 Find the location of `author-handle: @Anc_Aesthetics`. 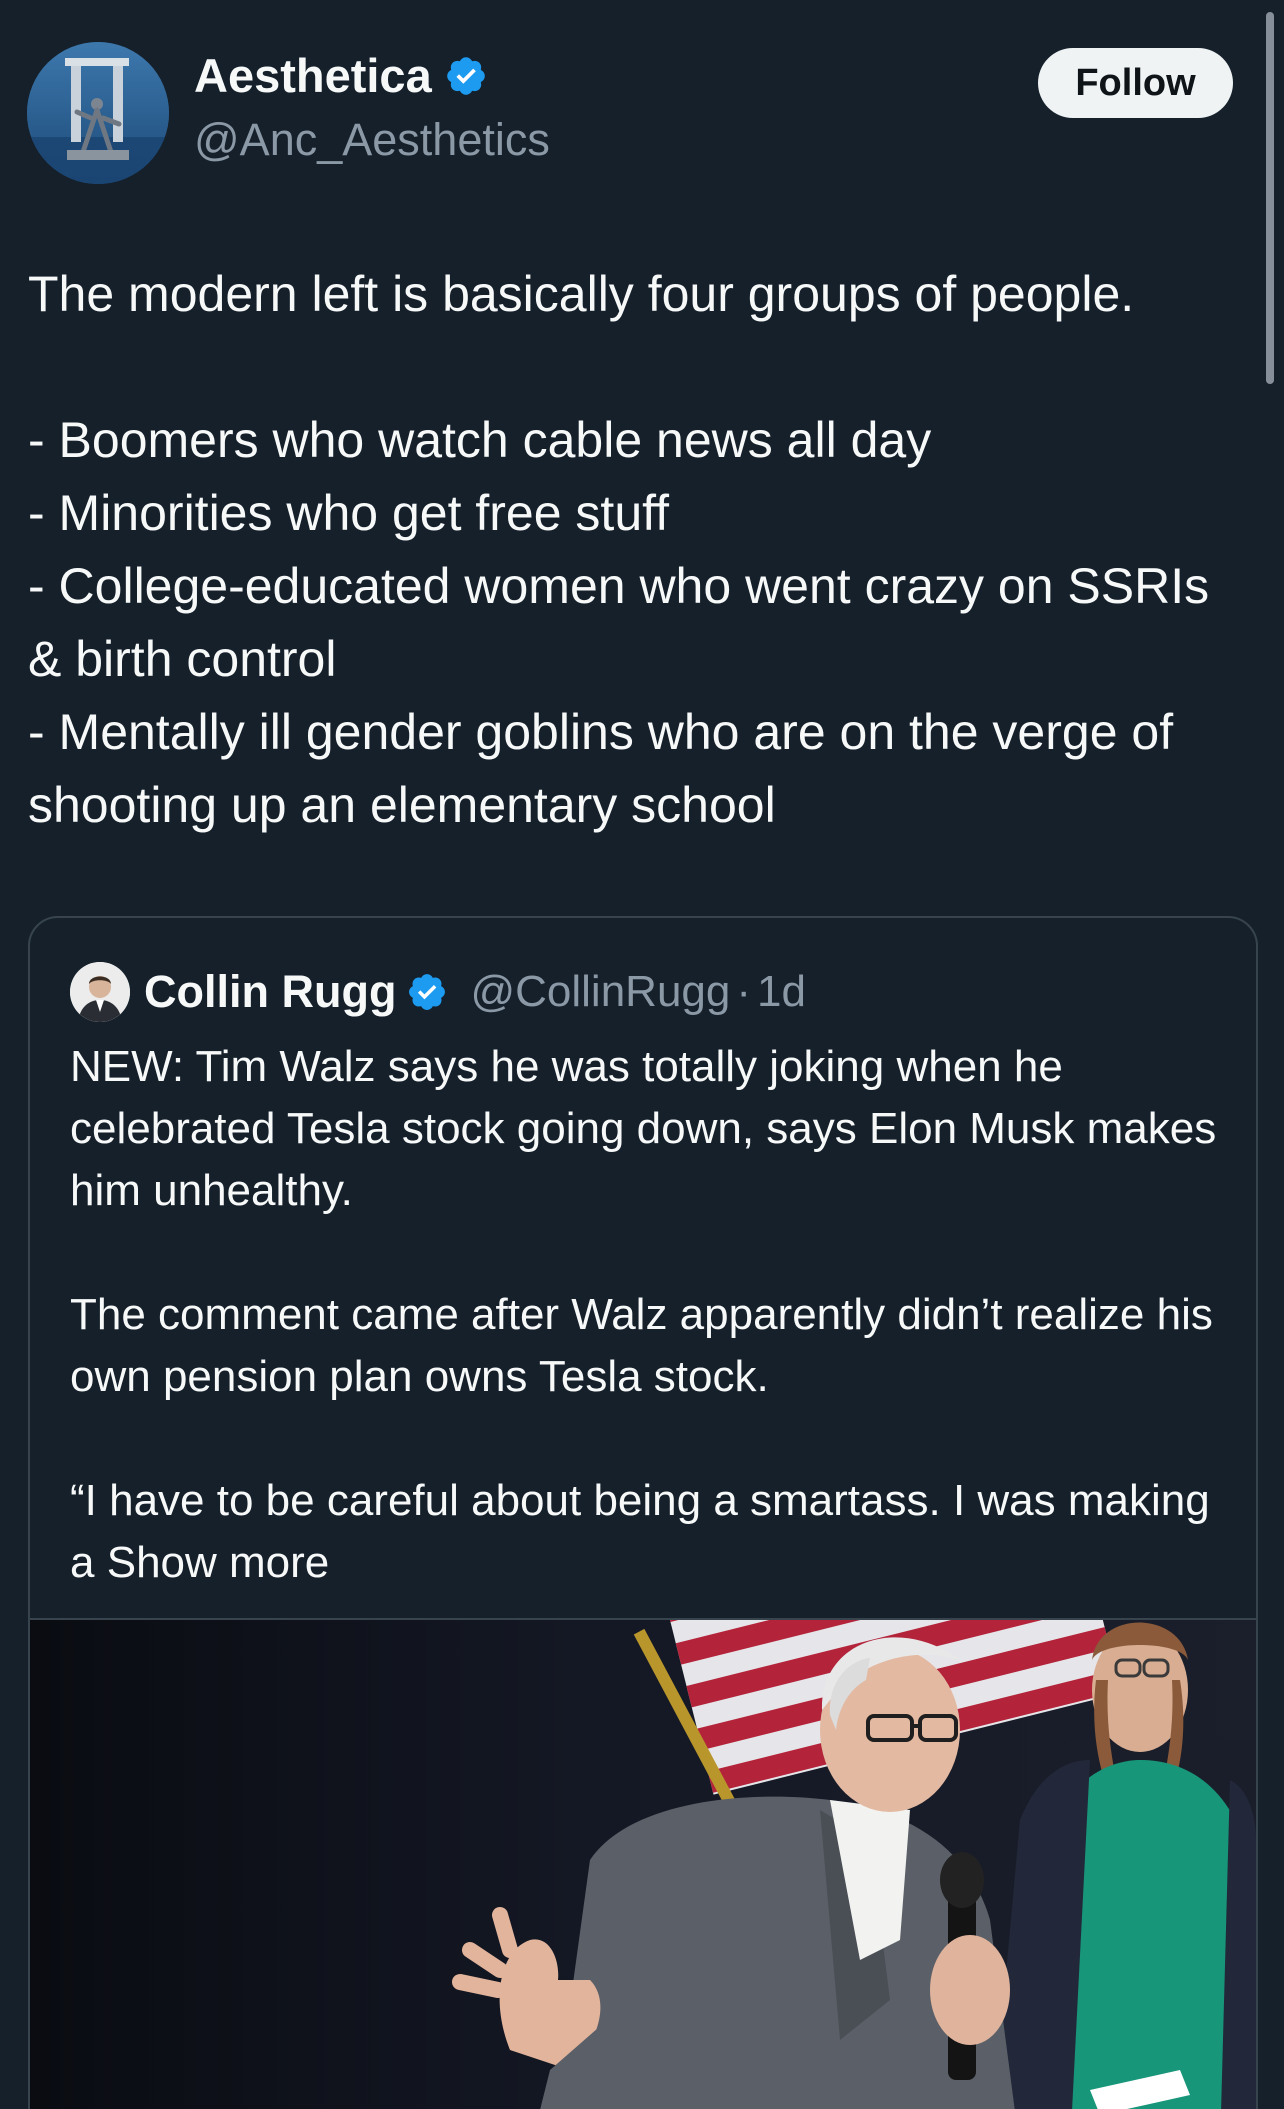

author-handle: @Anc_Aesthetics is located at coordinates (372, 139).